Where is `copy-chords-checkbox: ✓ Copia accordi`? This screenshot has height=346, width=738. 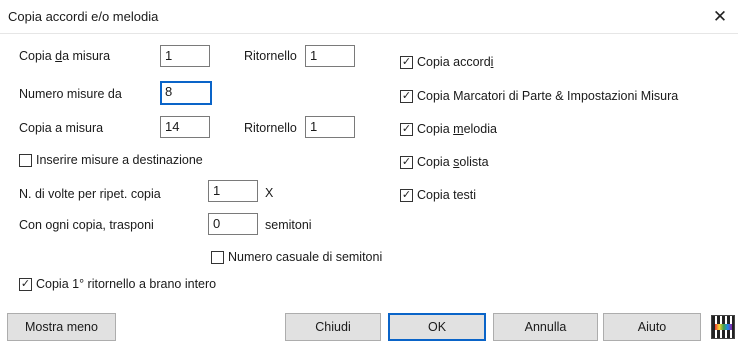 copy-chords-checkbox: ✓ Copia accordi is located at coordinates (446, 62).